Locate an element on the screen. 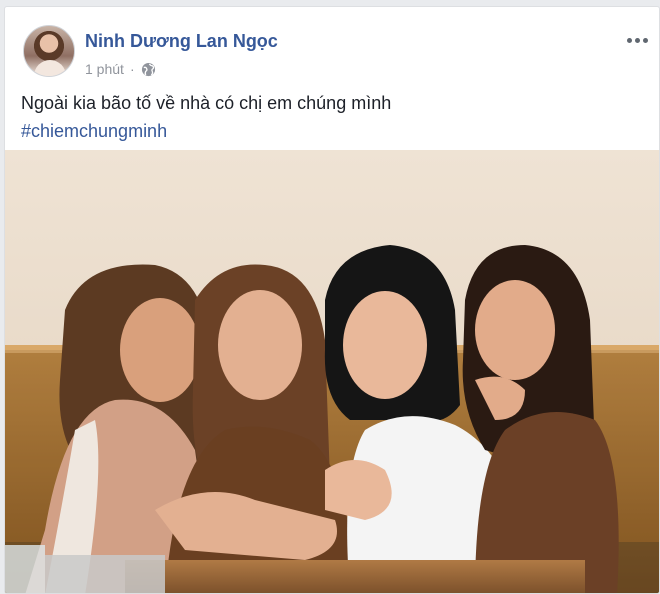 The height and width of the screenshot is (594, 660). more-options-icon is located at coordinates (637, 40).